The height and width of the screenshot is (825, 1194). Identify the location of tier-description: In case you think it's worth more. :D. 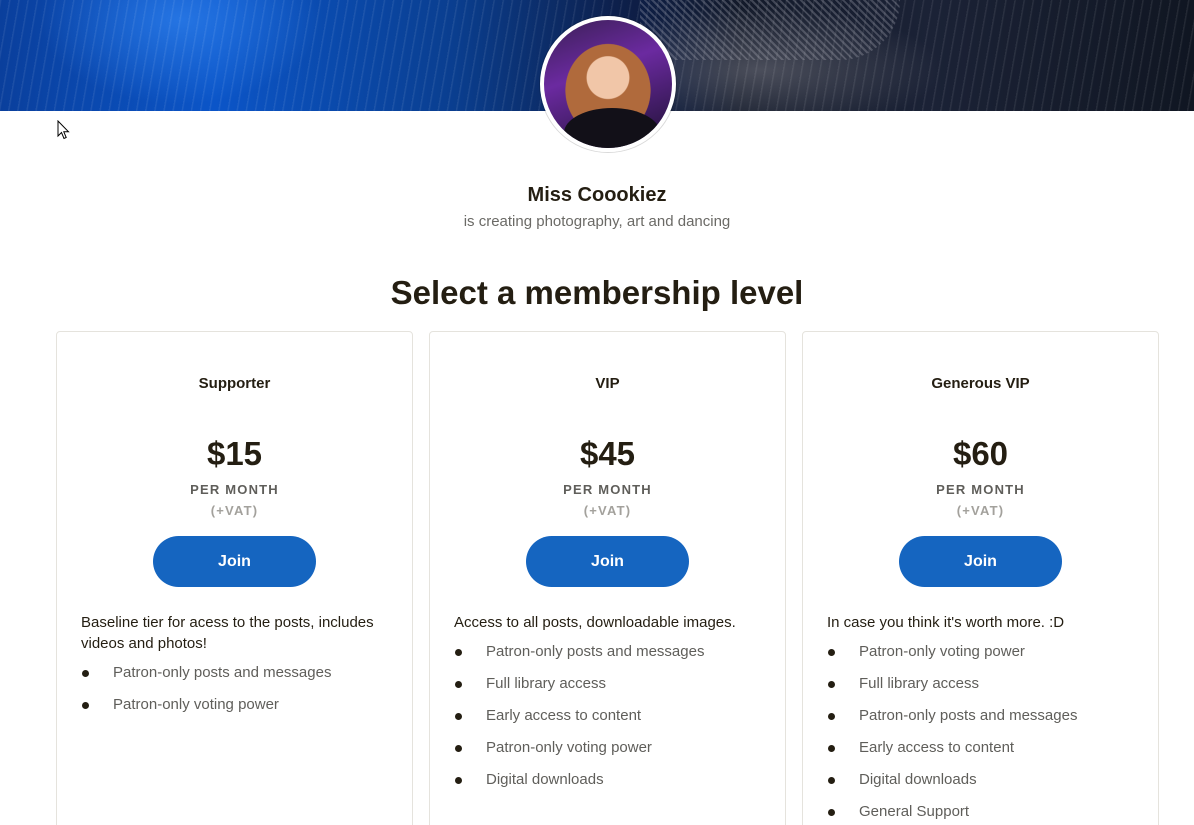
(946, 622).